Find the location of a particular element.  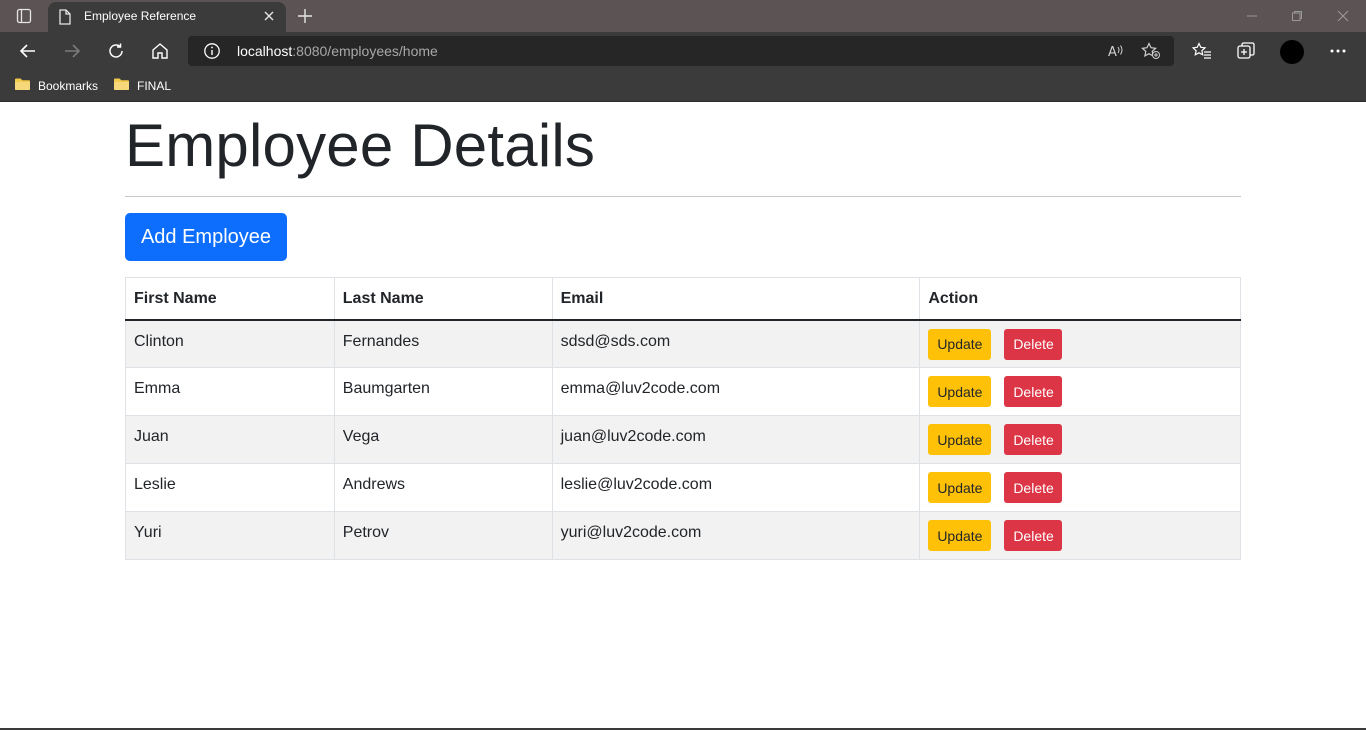

cell-first-name: Juan is located at coordinates (230, 439).